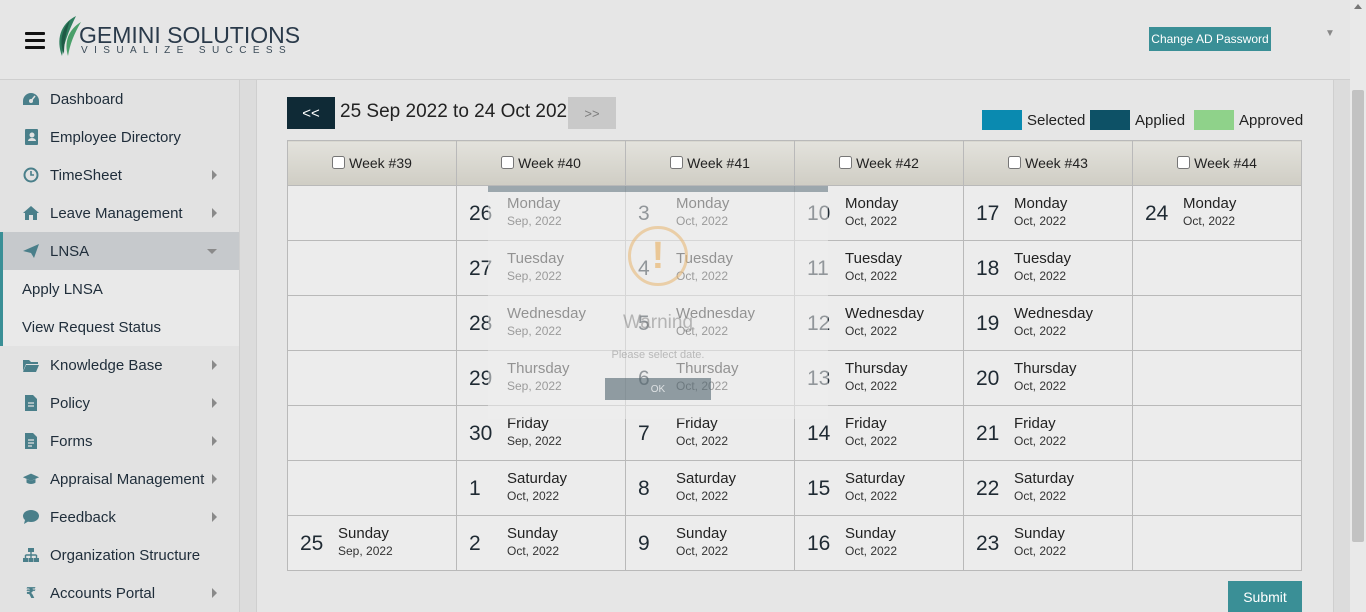  What do you see at coordinates (1265, 596) in the screenshot?
I see `submit-button: Submit` at bounding box center [1265, 596].